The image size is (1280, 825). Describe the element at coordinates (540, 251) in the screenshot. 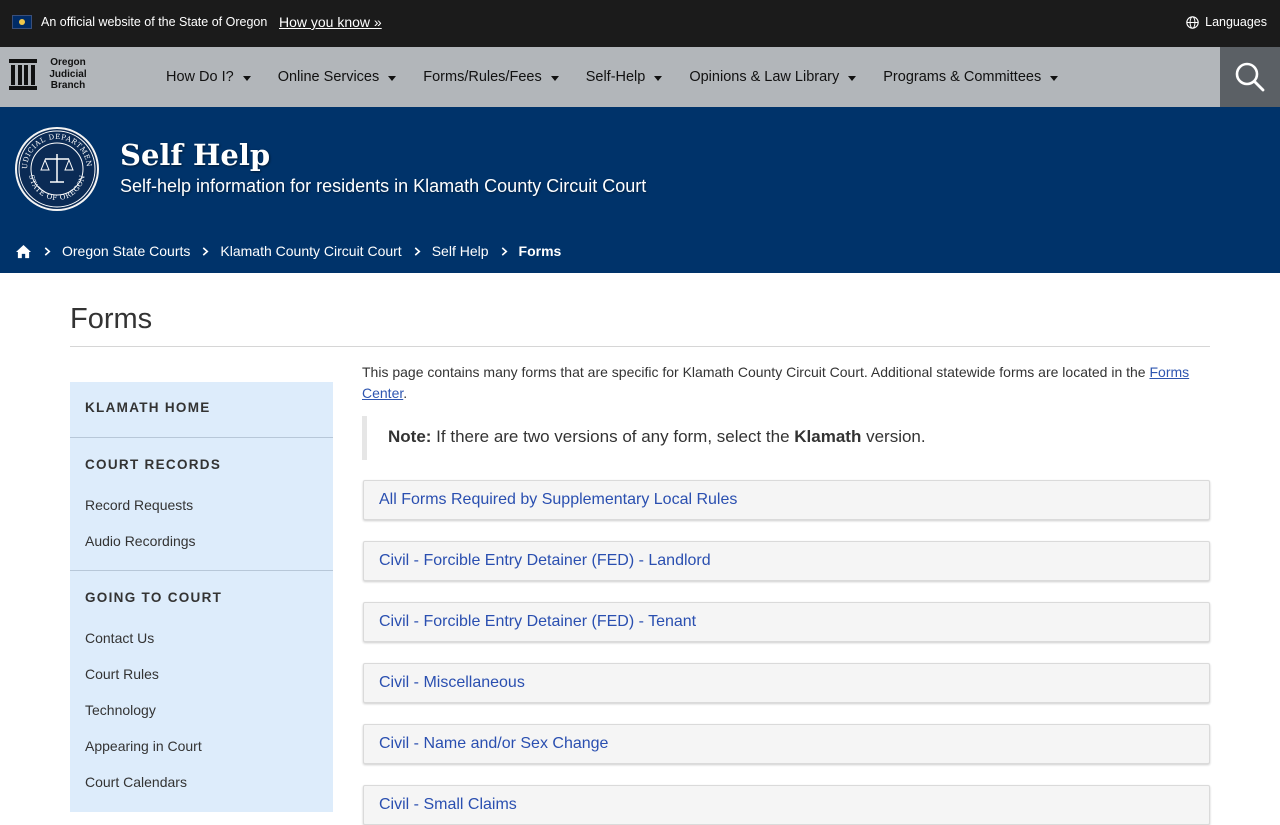

I see `breadcrumb-current: Forms` at that location.